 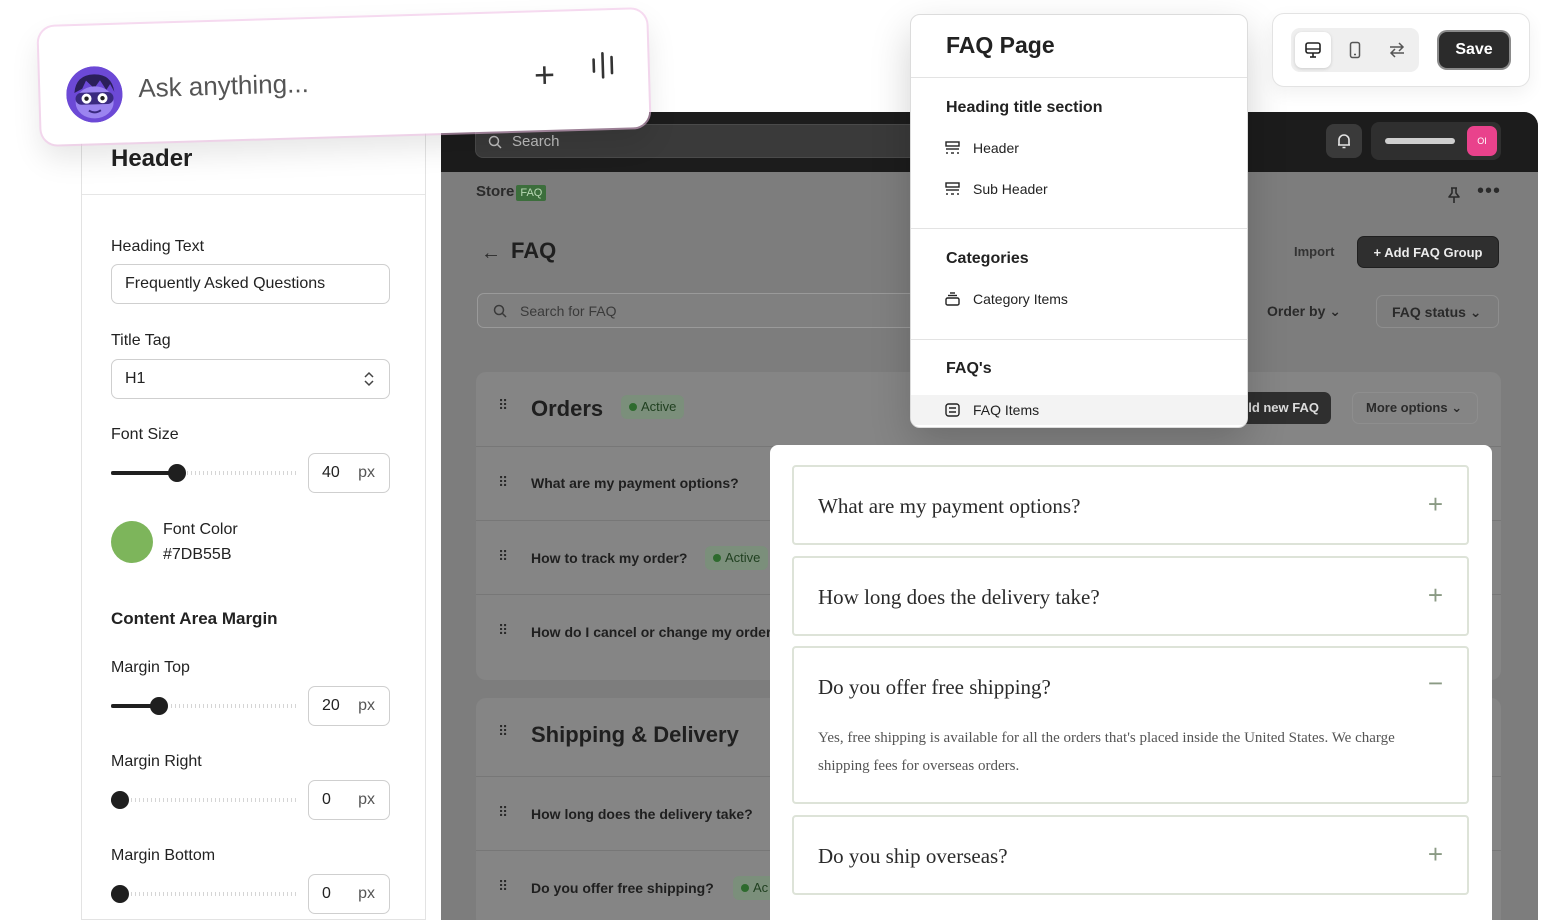 What do you see at coordinates (349, 894) in the screenshot?
I see `margin-bottom-input: 0 px` at bounding box center [349, 894].